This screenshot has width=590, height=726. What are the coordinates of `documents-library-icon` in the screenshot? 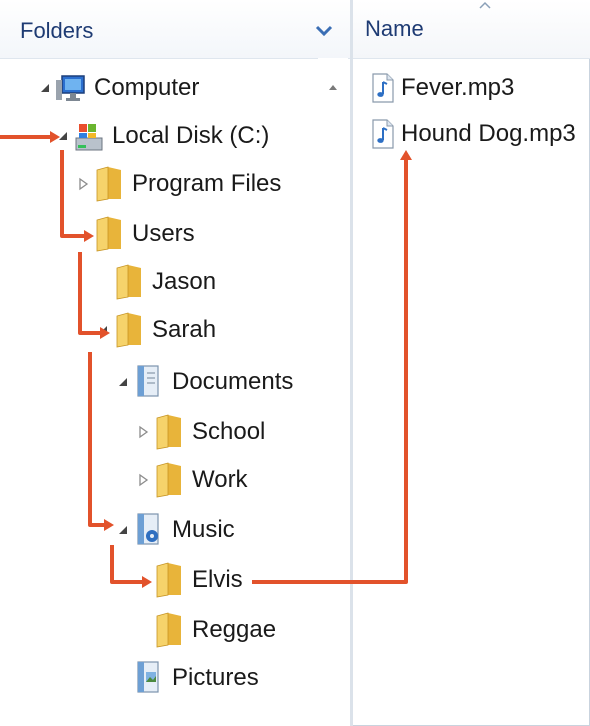 It's located at (148, 381).